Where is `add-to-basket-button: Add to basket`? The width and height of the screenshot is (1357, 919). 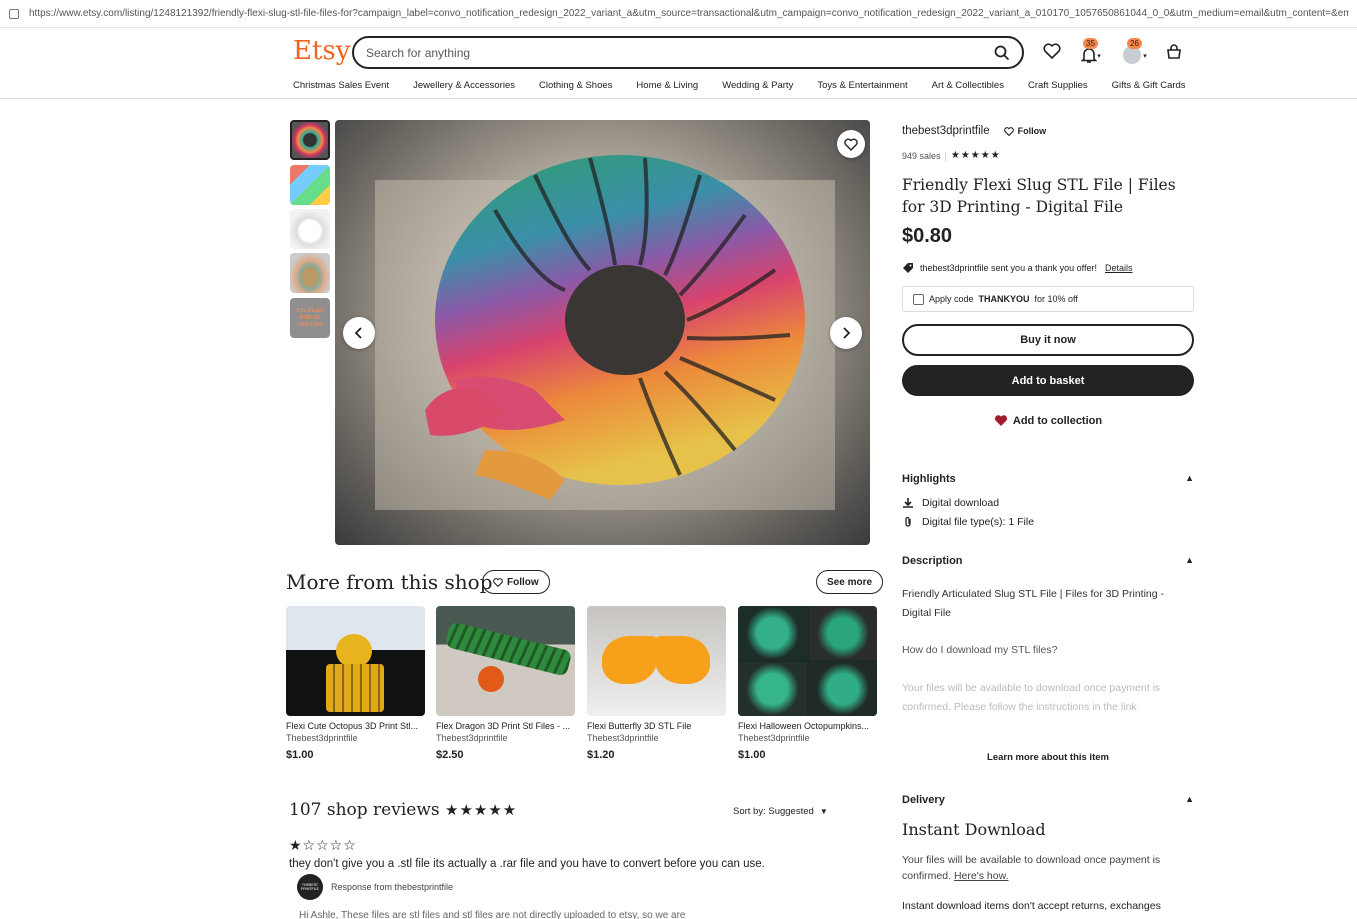
add-to-basket-button: Add to basket is located at coordinates (1048, 380).